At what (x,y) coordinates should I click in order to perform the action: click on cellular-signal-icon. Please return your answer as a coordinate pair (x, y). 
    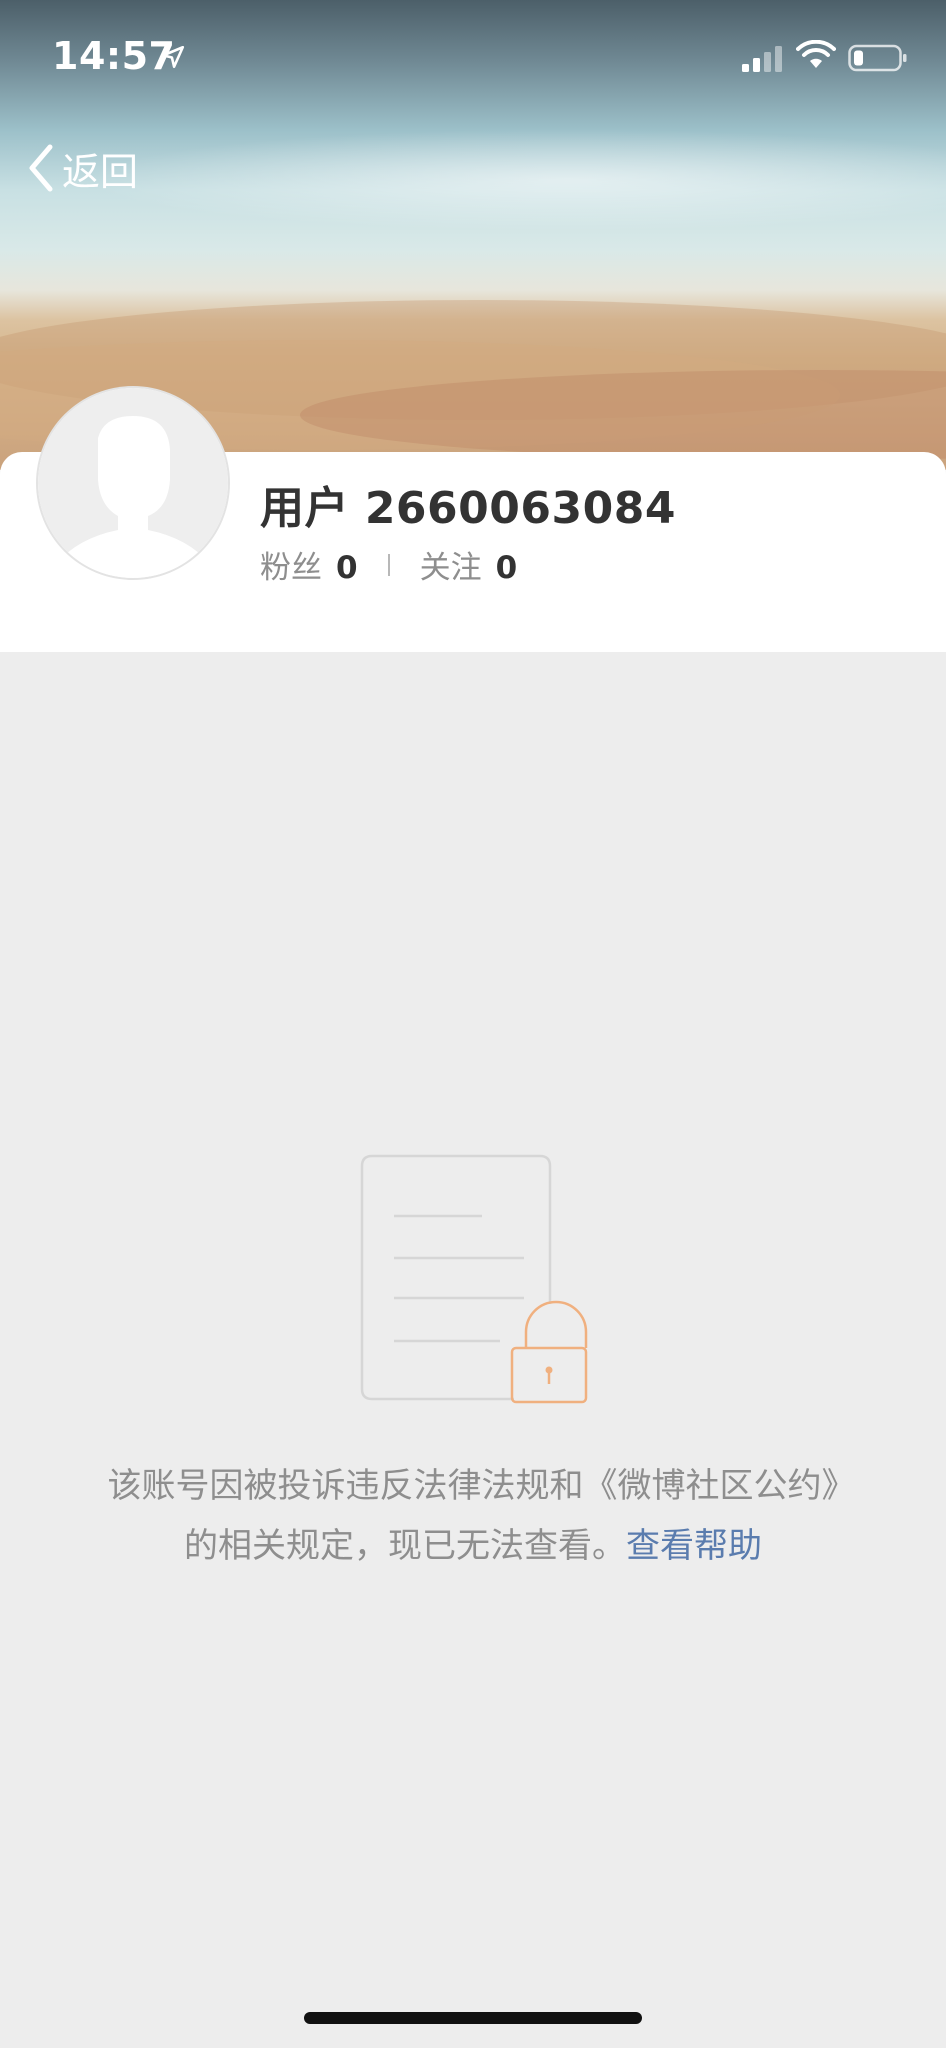
    Looking at the image, I should click on (762, 59).